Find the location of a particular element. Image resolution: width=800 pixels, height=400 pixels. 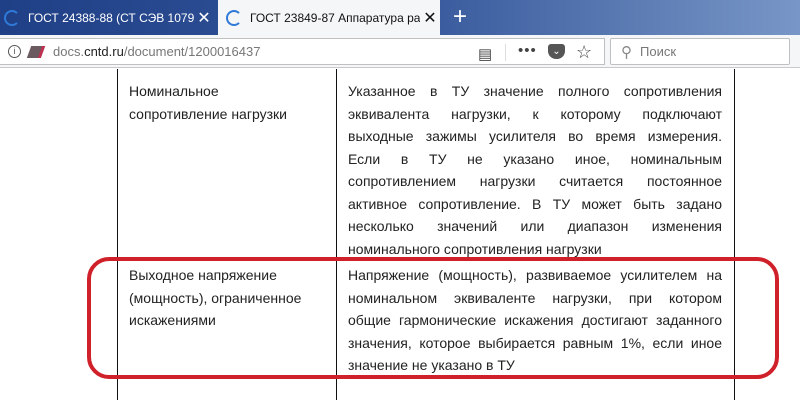

text-line: Если в ТУ не указано иное, номинальным is located at coordinates (535, 158).